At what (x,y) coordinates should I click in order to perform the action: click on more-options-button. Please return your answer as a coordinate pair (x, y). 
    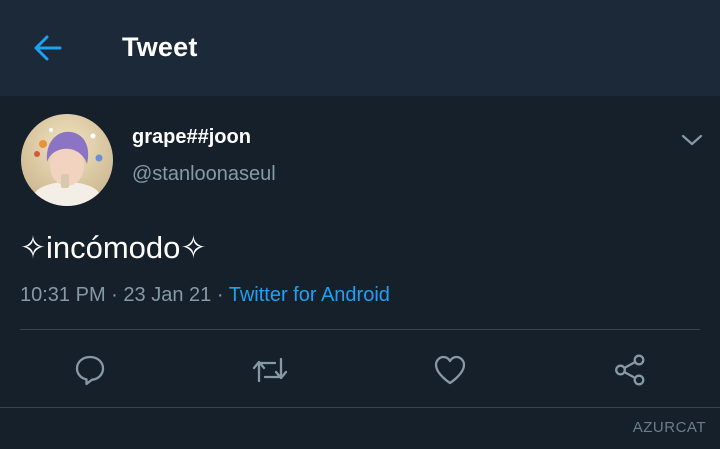
    Looking at the image, I should click on (692, 140).